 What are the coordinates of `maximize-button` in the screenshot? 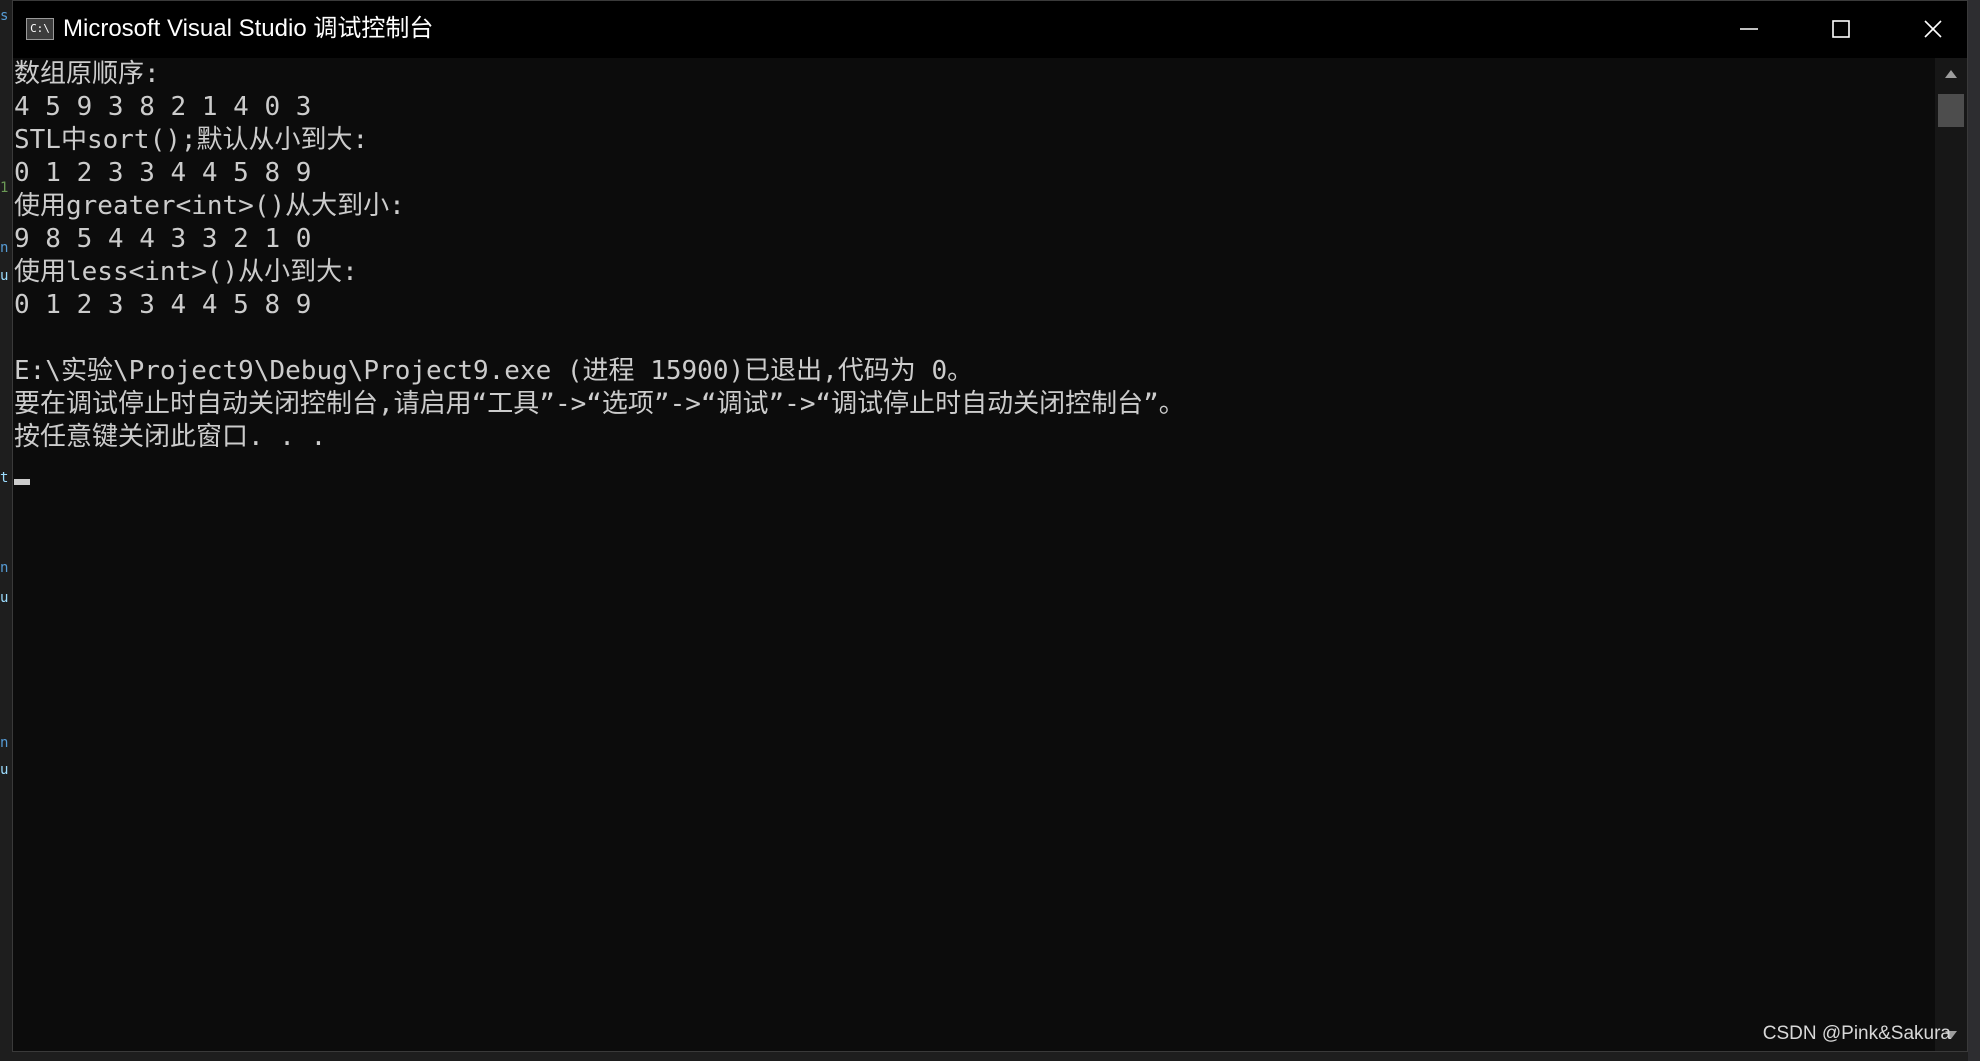 It's located at (1841, 29).